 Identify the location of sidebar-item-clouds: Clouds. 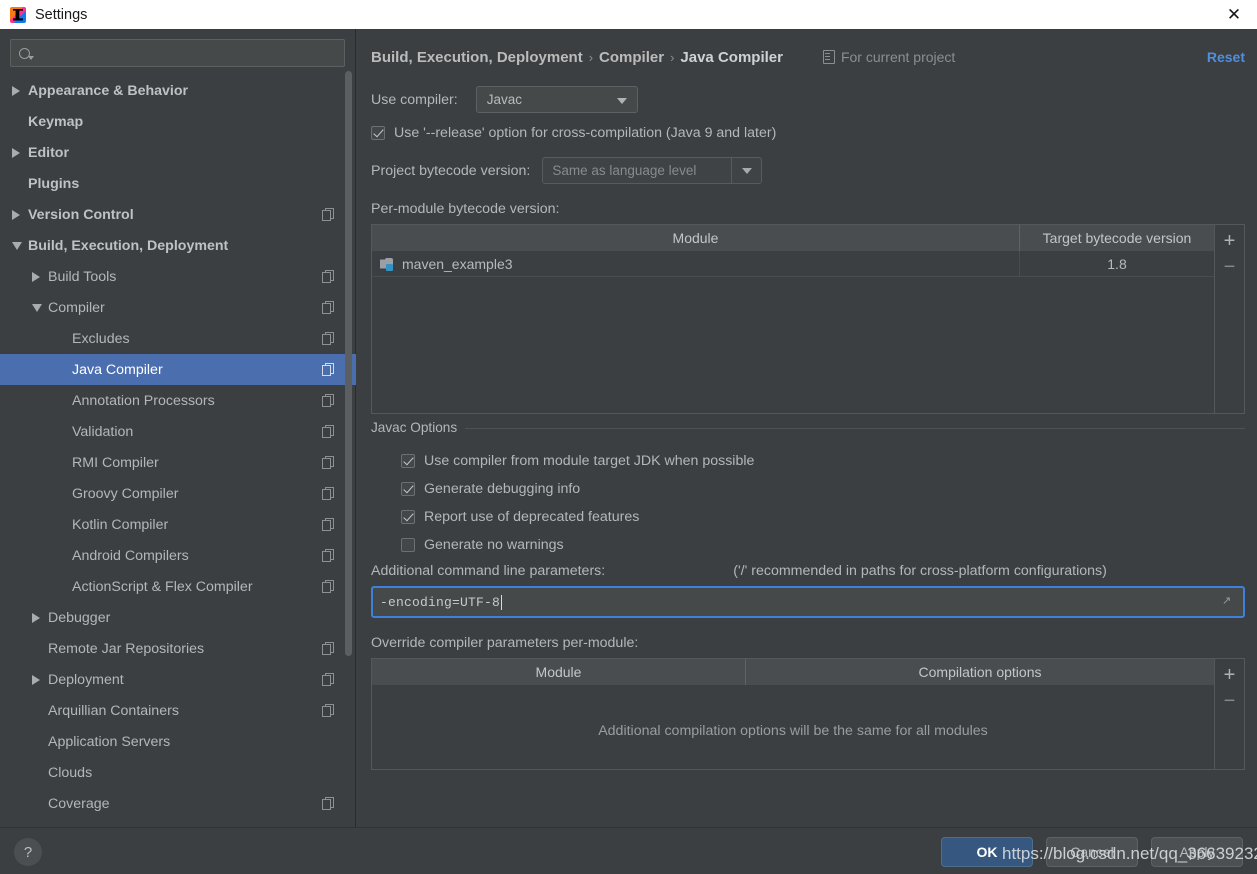
(178, 772).